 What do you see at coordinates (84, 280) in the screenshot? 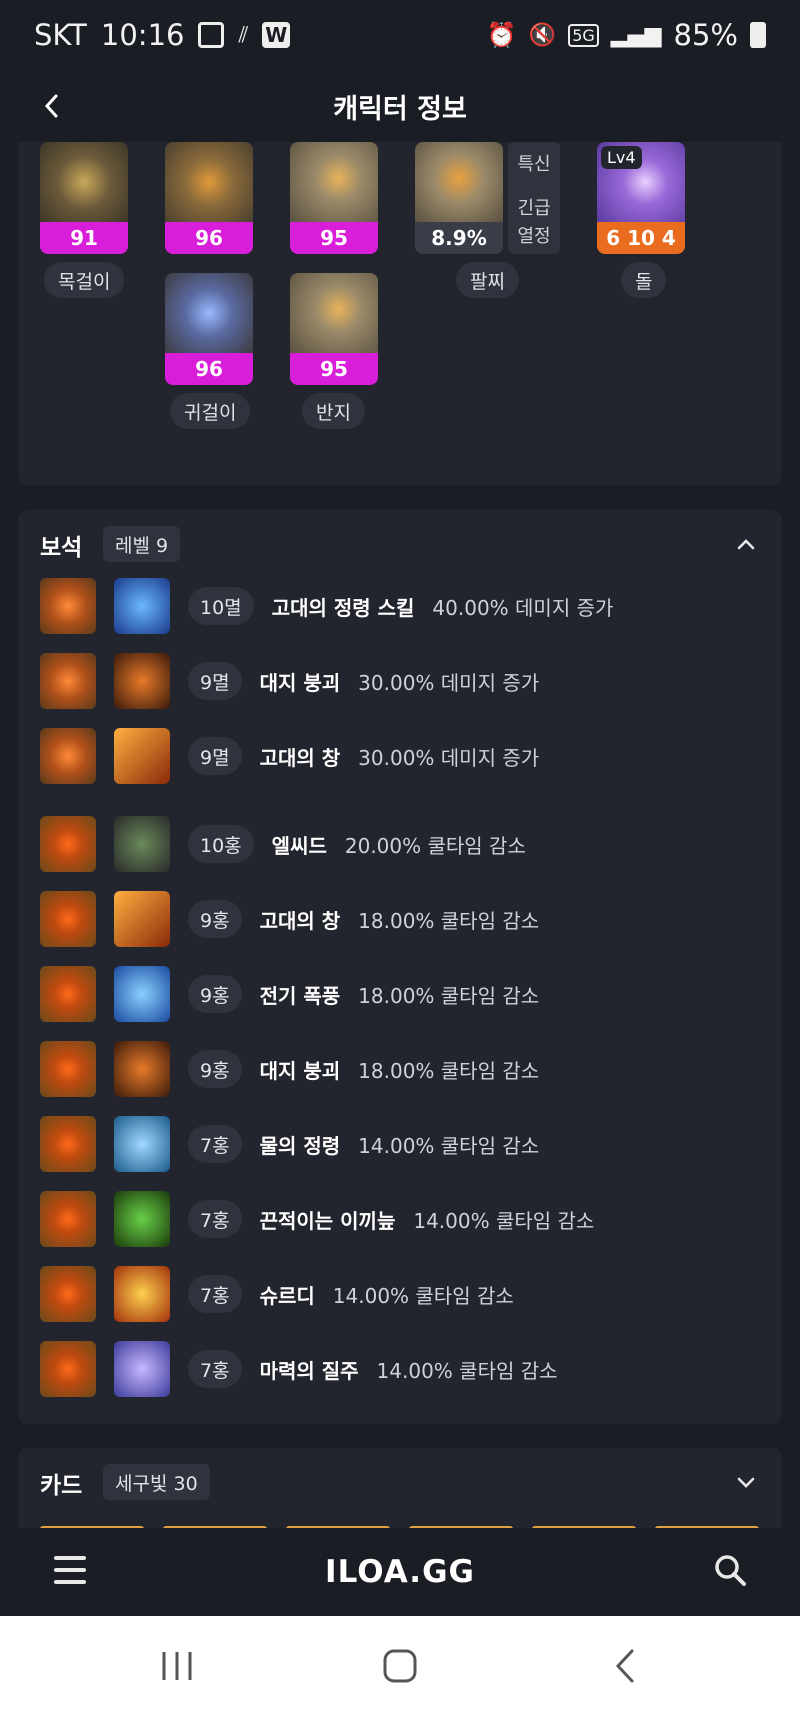
I see `necklace-label: 목걸이` at bounding box center [84, 280].